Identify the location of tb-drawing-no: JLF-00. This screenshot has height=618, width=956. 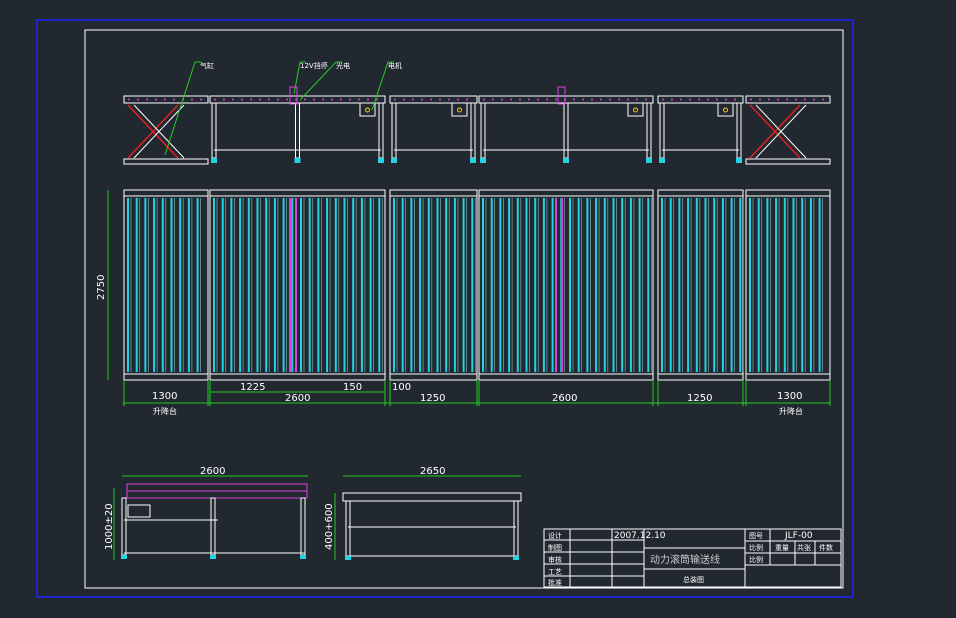
(798, 536).